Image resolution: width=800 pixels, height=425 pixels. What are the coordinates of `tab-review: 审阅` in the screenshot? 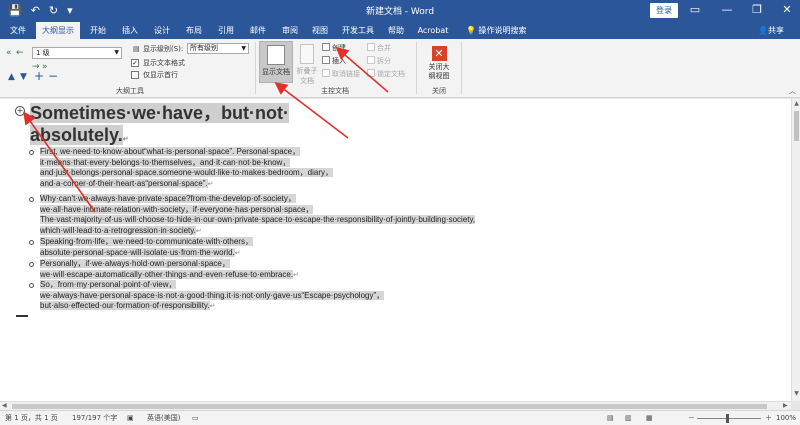 It's located at (290, 30).